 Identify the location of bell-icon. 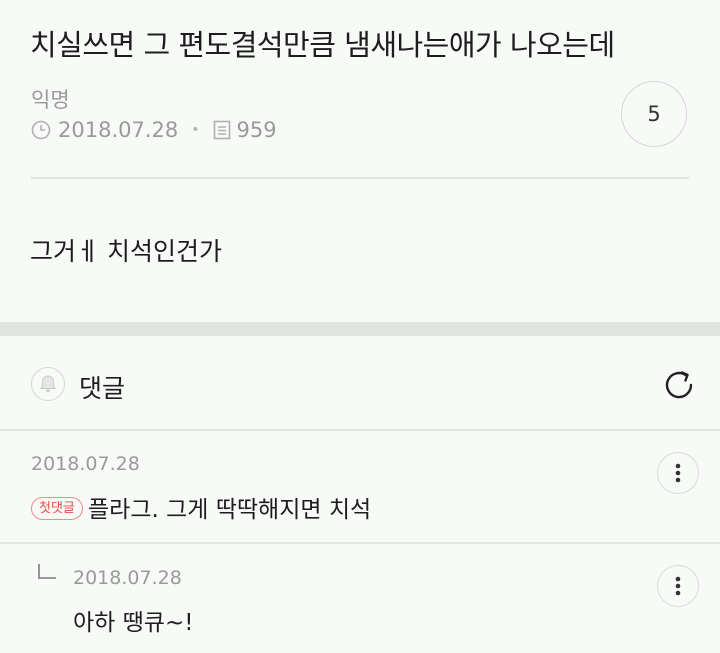
(48, 384).